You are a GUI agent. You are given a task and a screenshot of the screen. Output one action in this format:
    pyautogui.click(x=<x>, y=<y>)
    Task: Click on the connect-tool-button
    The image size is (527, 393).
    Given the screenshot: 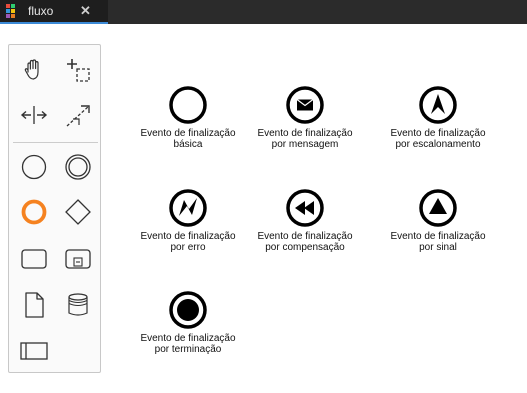 What is the action you would take?
    pyautogui.click(x=78, y=115)
    